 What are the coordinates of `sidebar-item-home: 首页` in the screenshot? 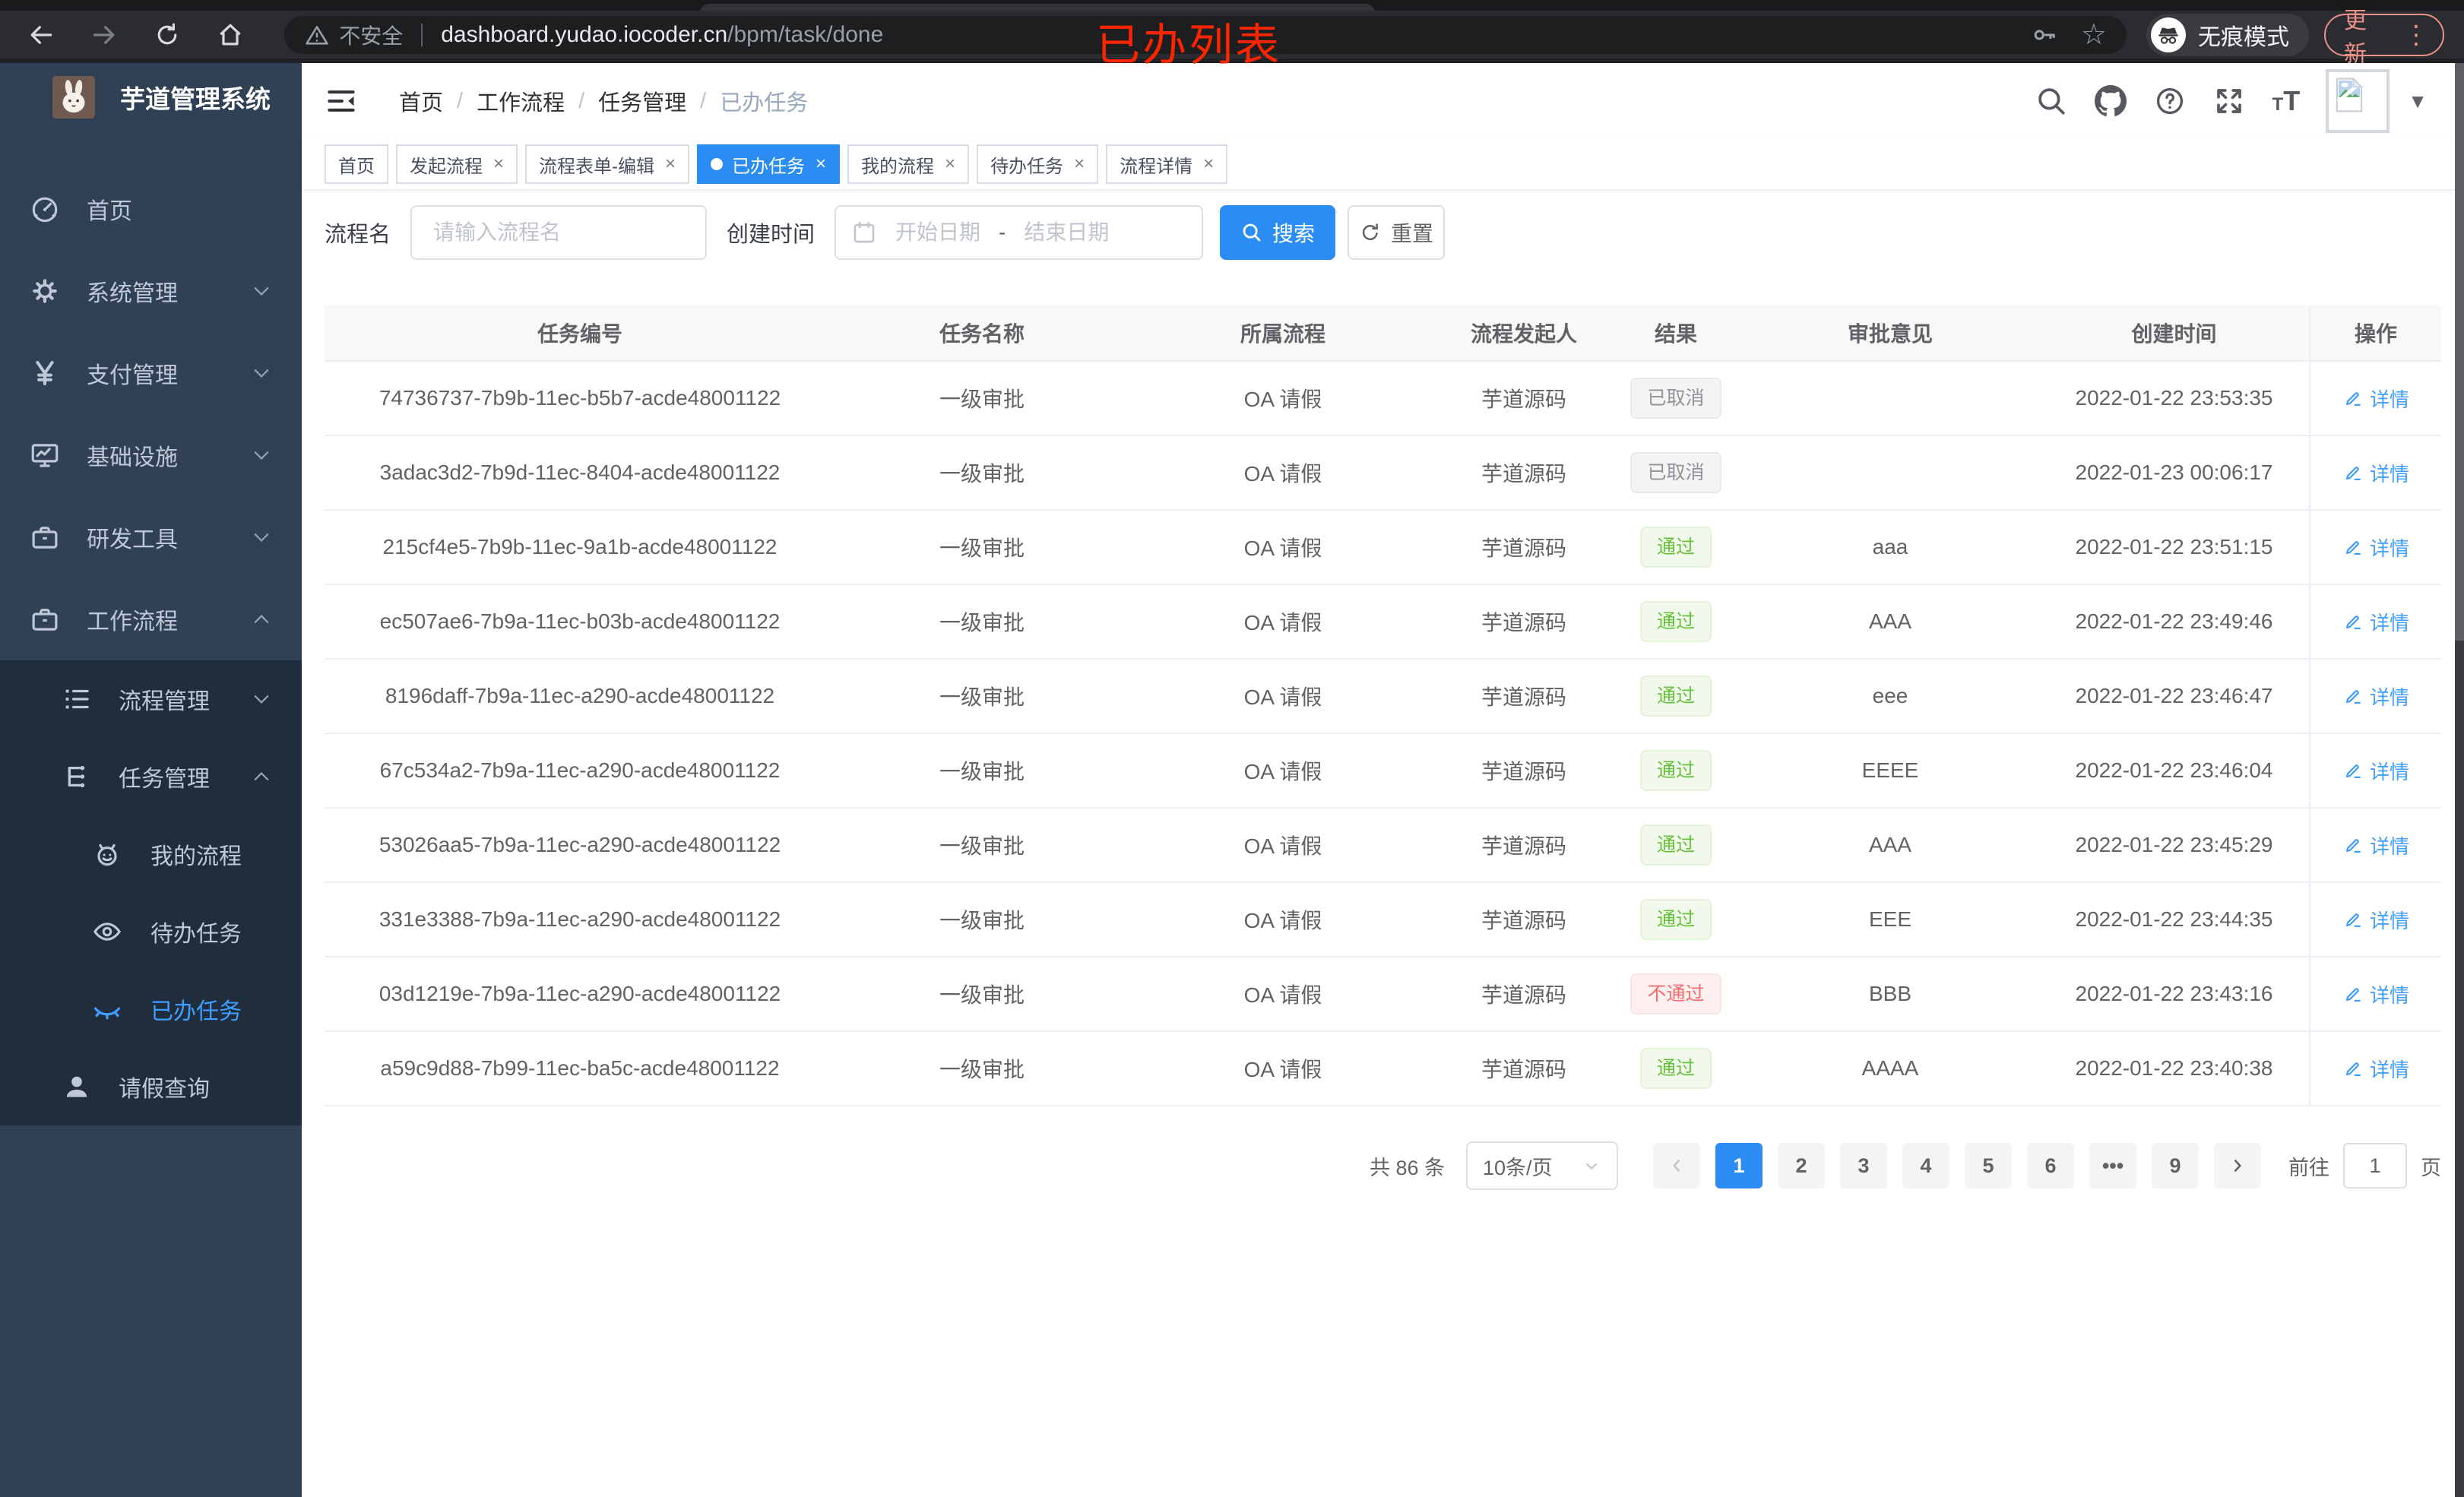 It's located at (151, 209).